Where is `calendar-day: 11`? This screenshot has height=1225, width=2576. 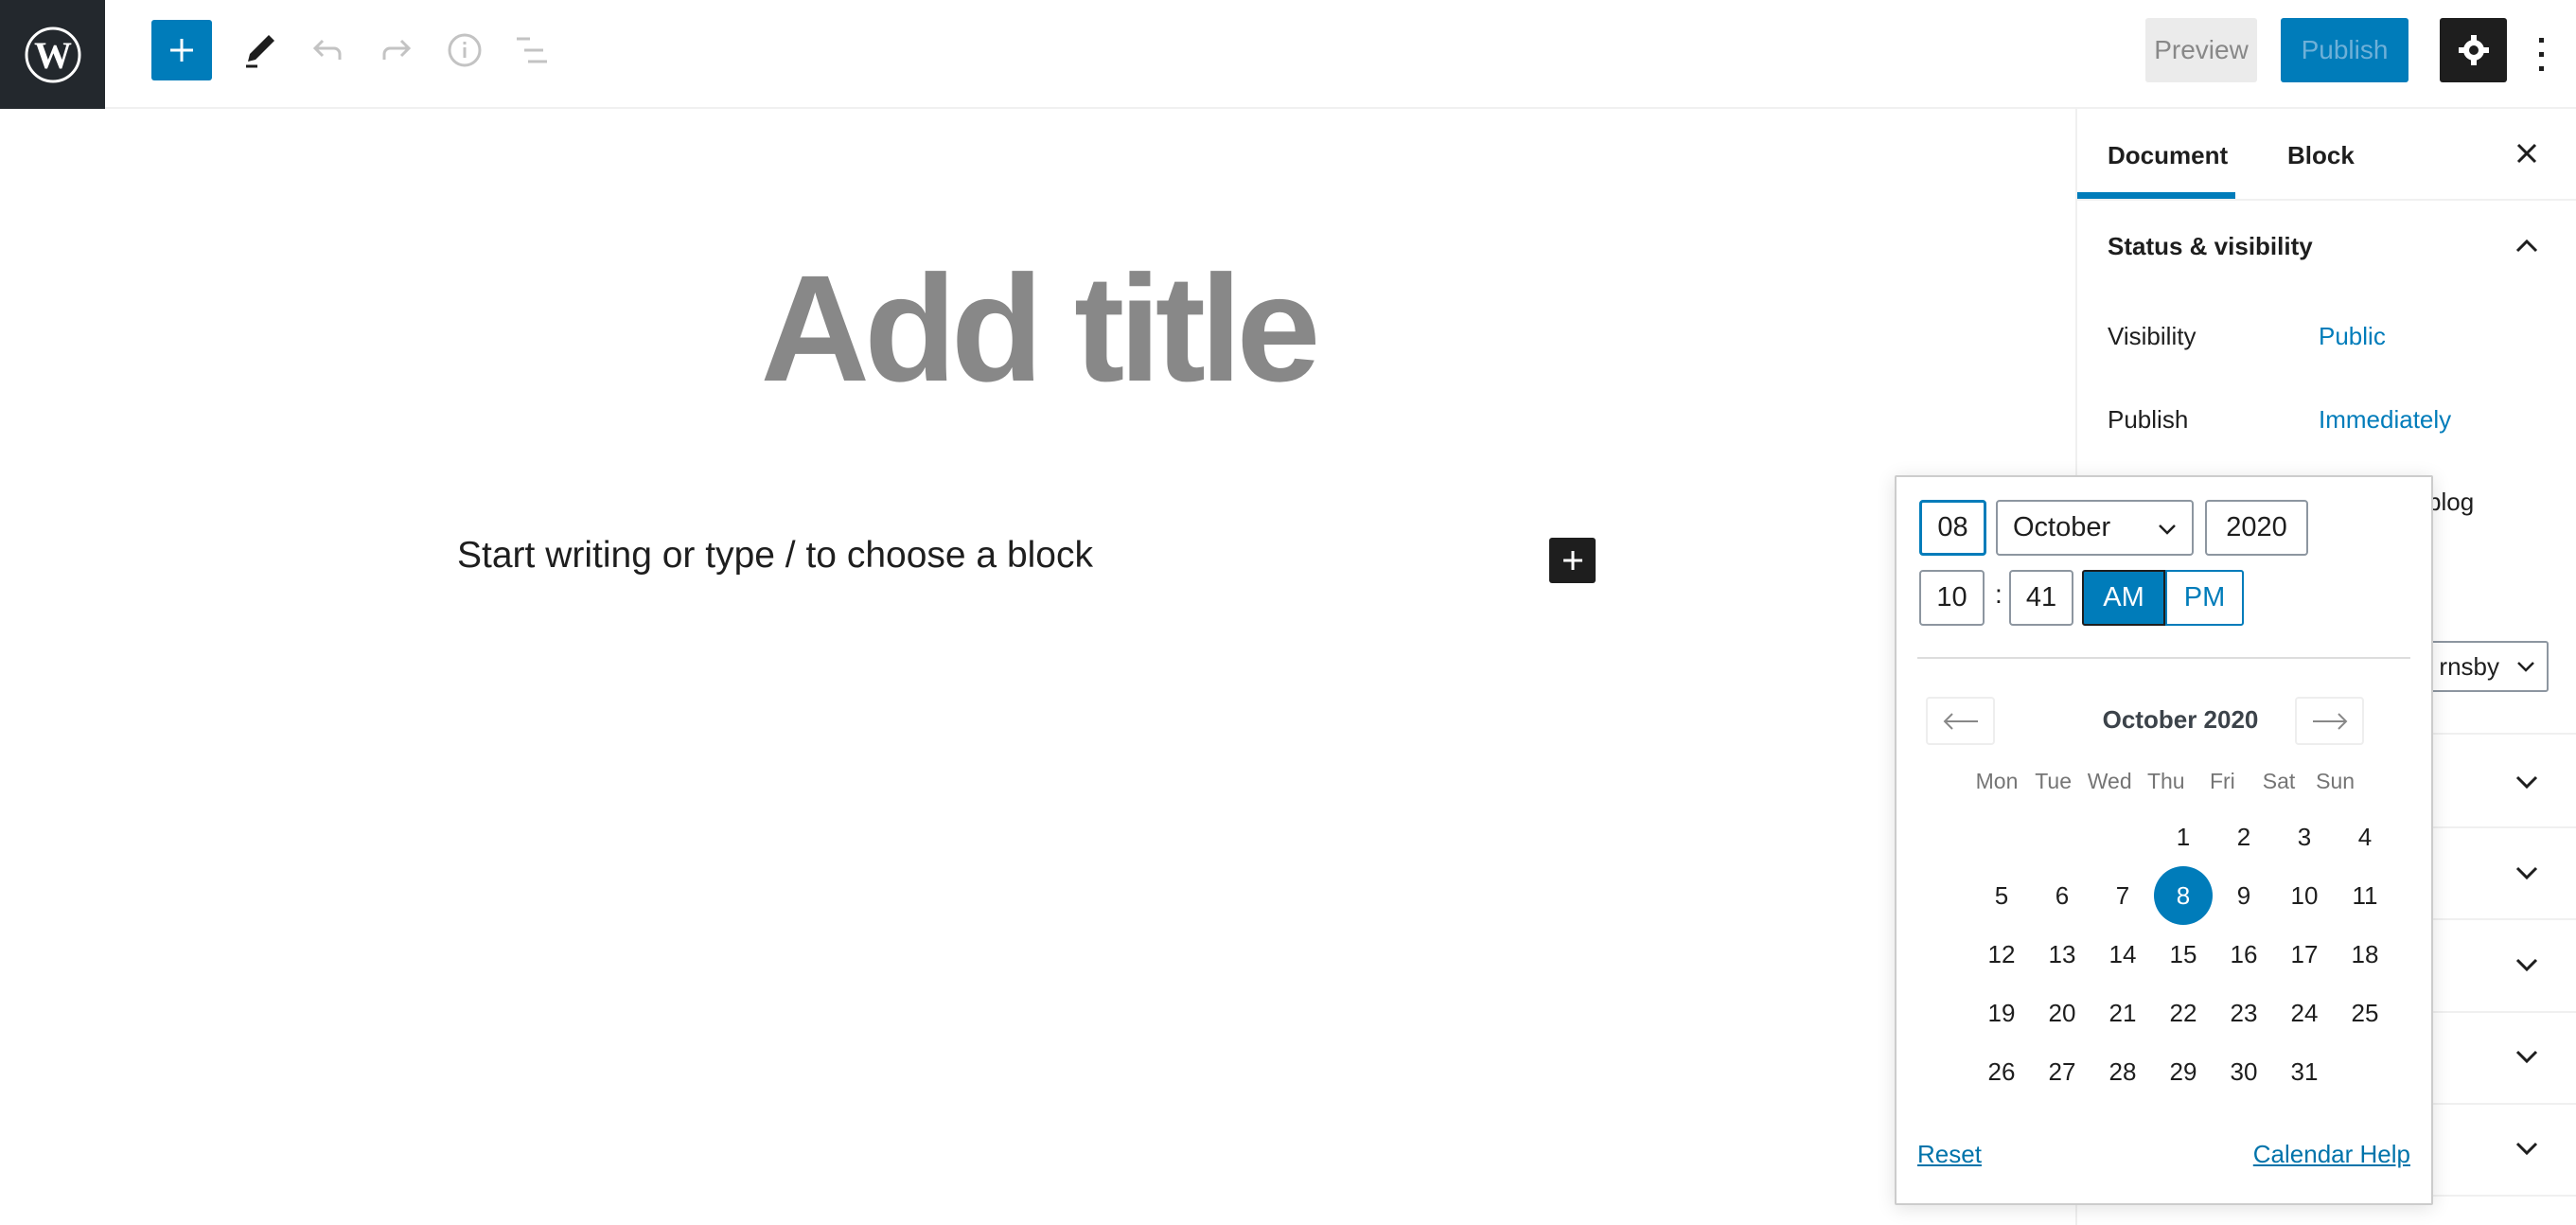 calendar-day: 11 is located at coordinates (2365, 895).